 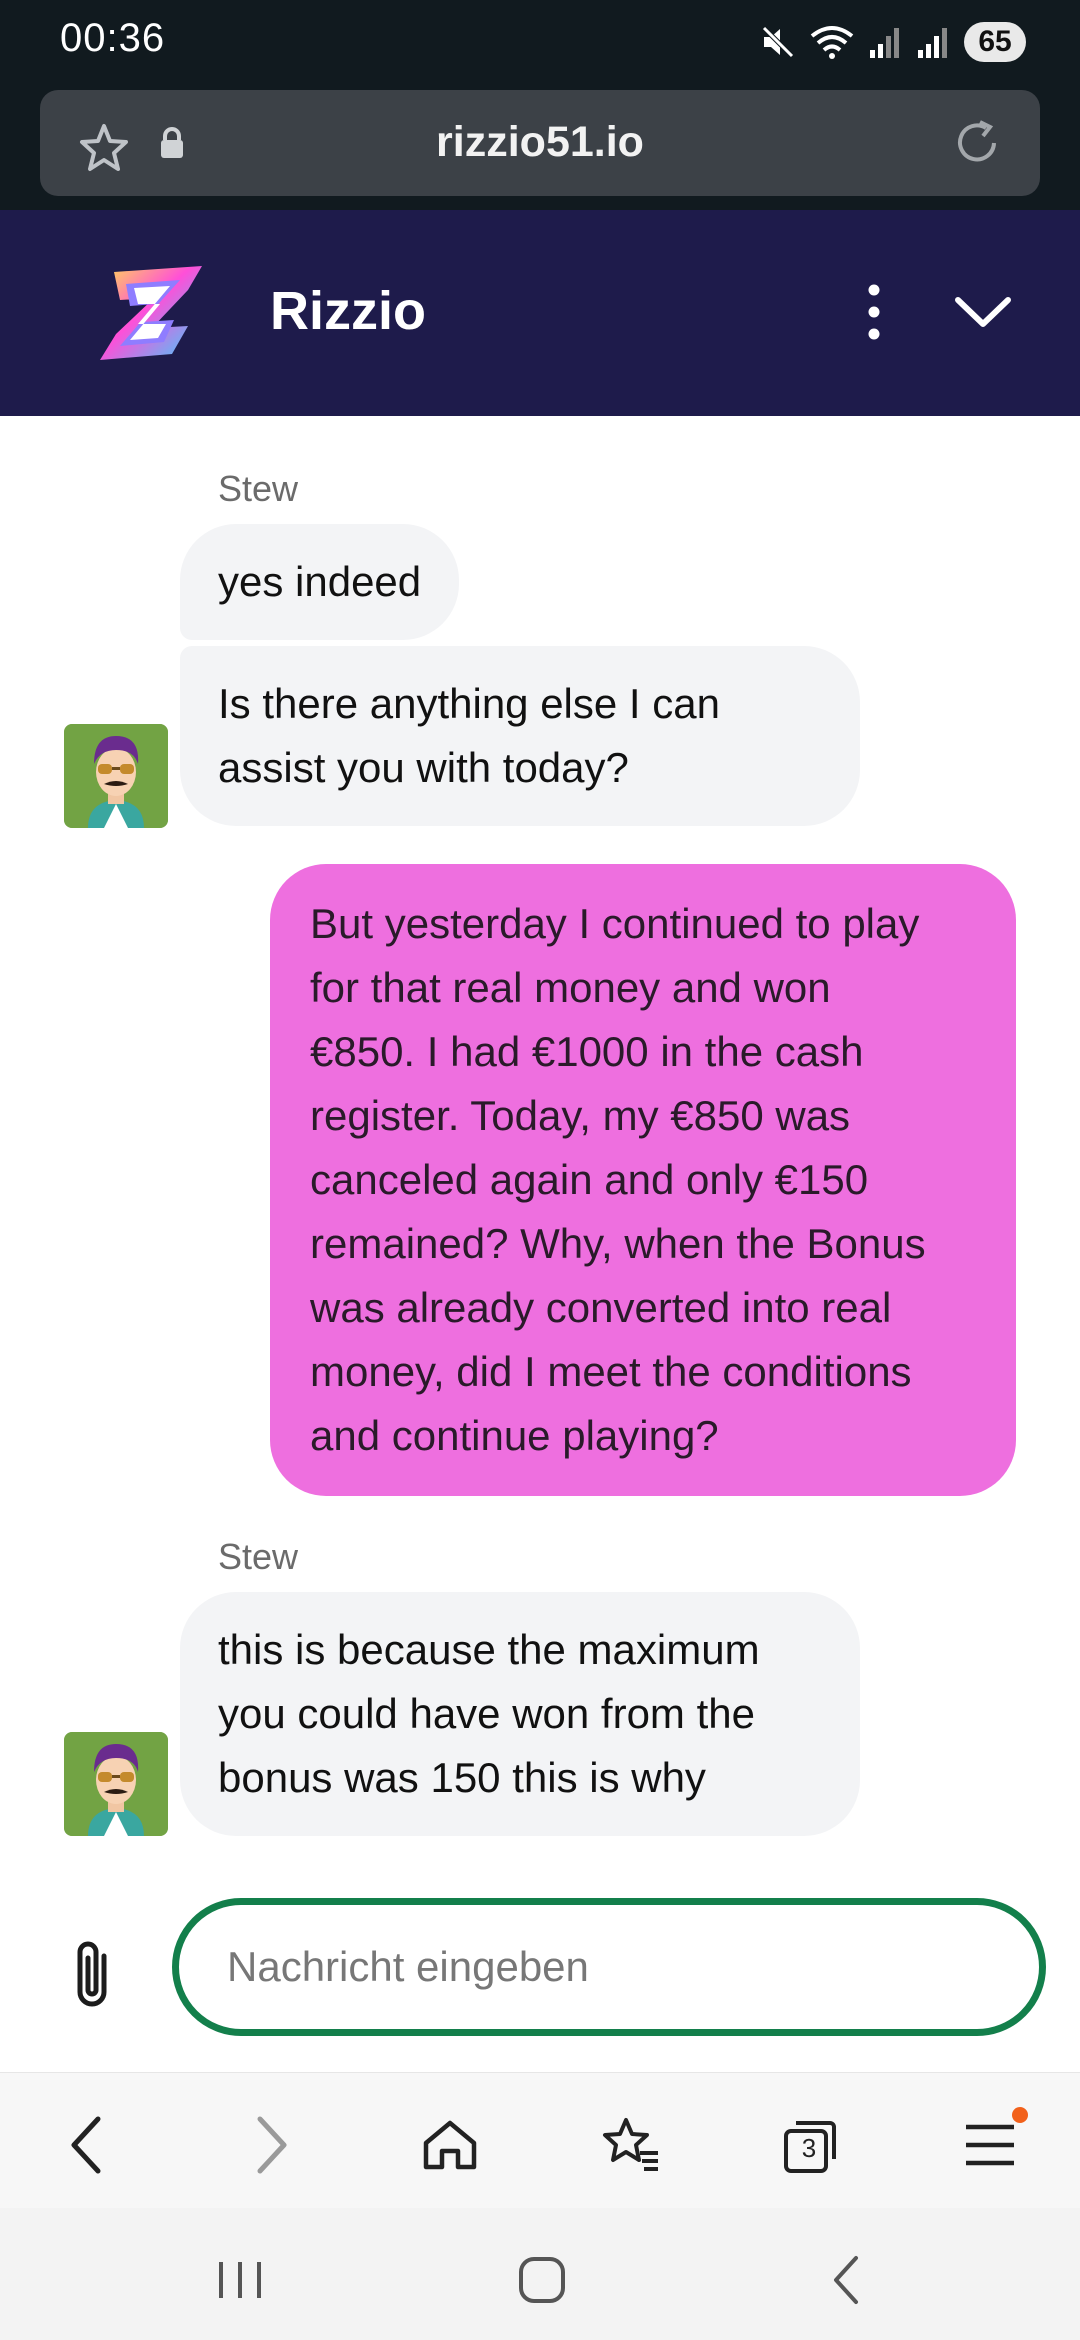 I want to click on status-icons: 65, so click(x=893, y=42).